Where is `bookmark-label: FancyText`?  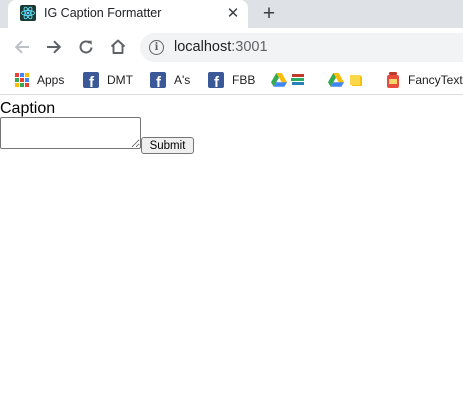 bookmark-label: FancyText is located at coordinates (435, 80).